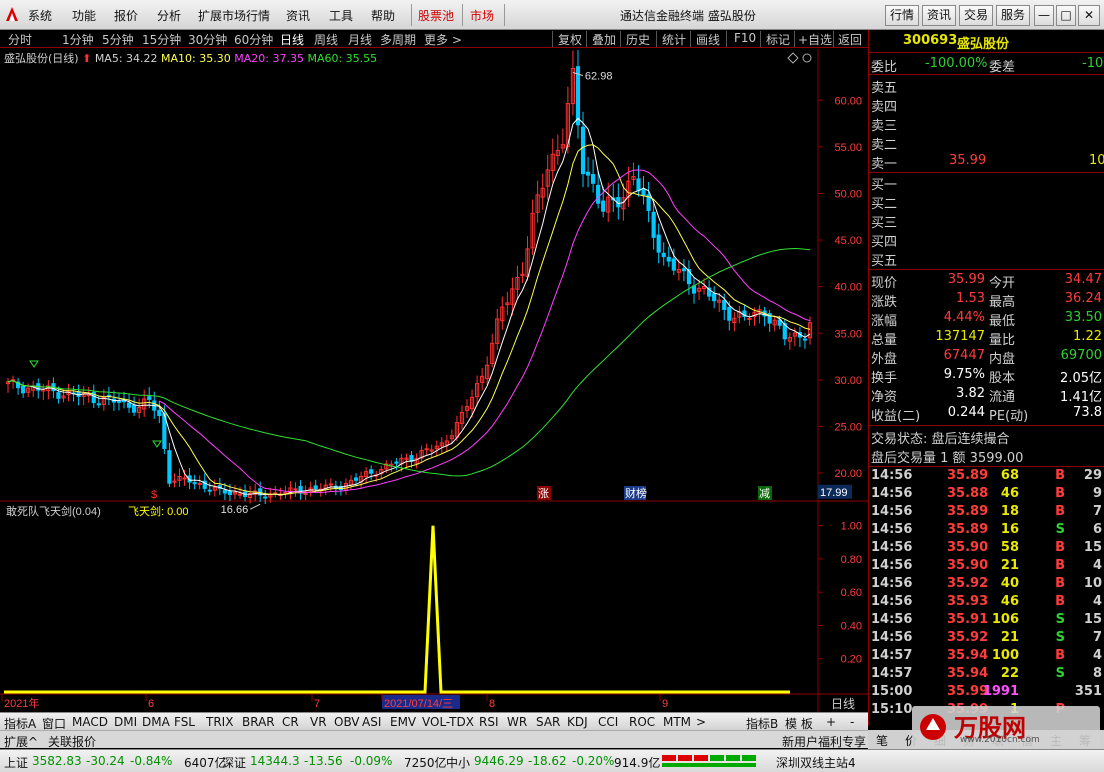  What do you see at coordinates (815, 39) in the screenshot?
I see `btn-add-watchlist: +自选` at bounding box center [815, 39].